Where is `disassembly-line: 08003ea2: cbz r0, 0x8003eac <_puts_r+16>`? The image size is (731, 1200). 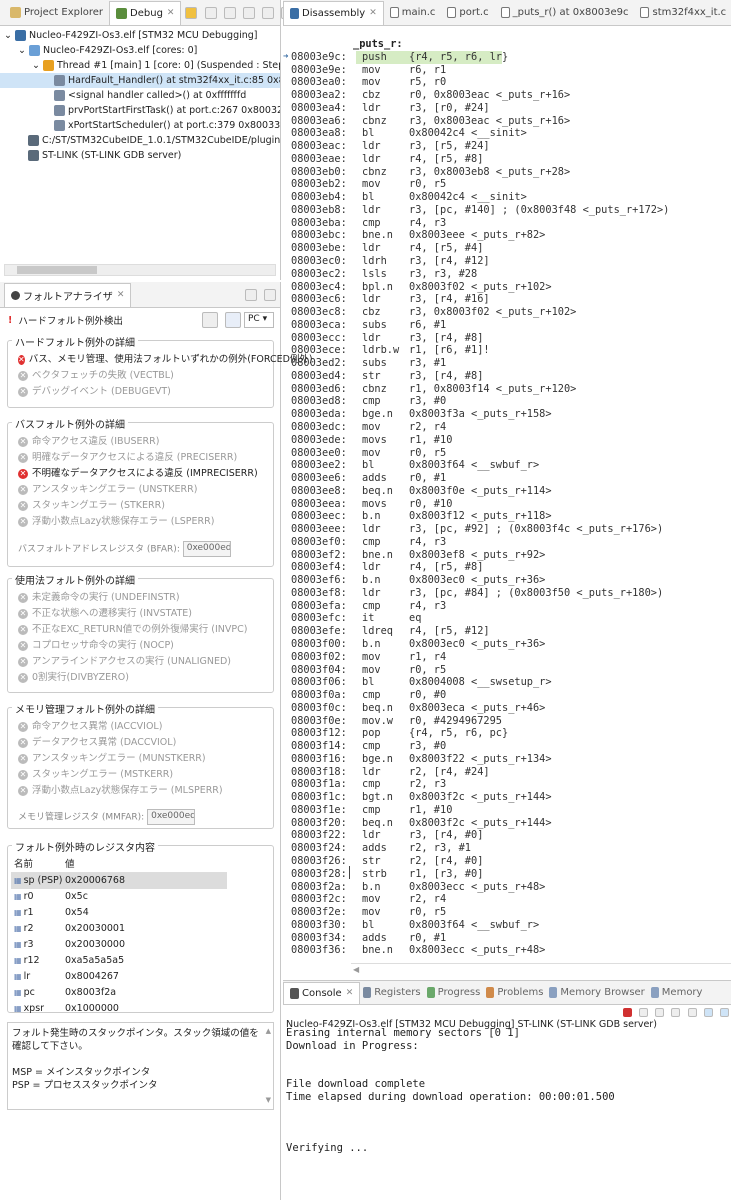
disassembly-line: 08003ea2: cbz r0, 0x8003eac <_puts_r+16> is located at coordinates (507, 95).